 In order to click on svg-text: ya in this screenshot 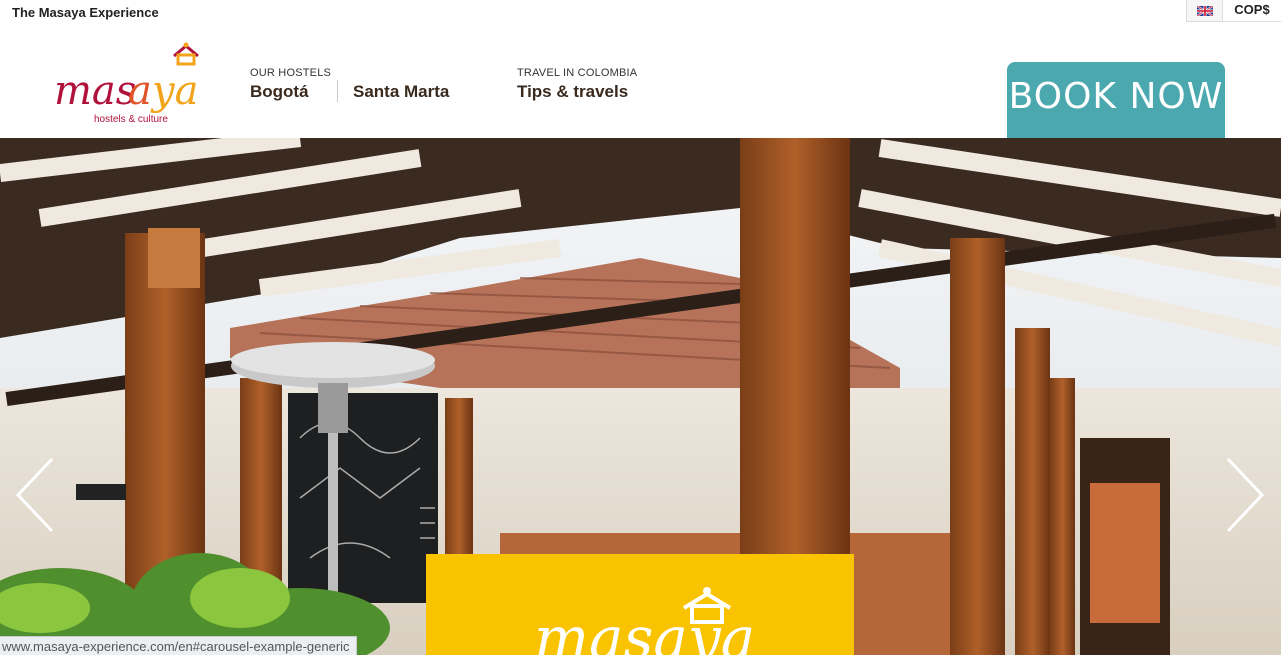, I will do `click(174, 91)`.